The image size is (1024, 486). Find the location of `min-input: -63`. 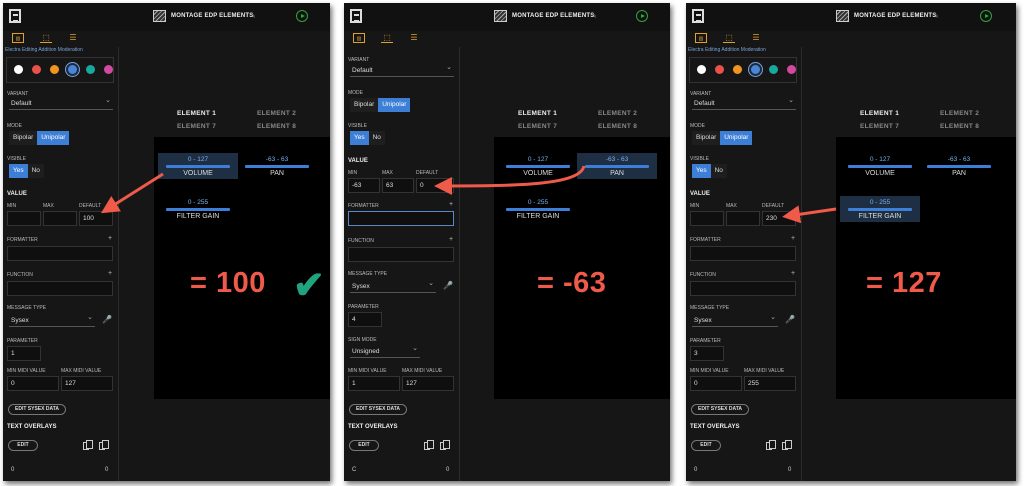

min-input: -63 is located at coordinates (364, 185).